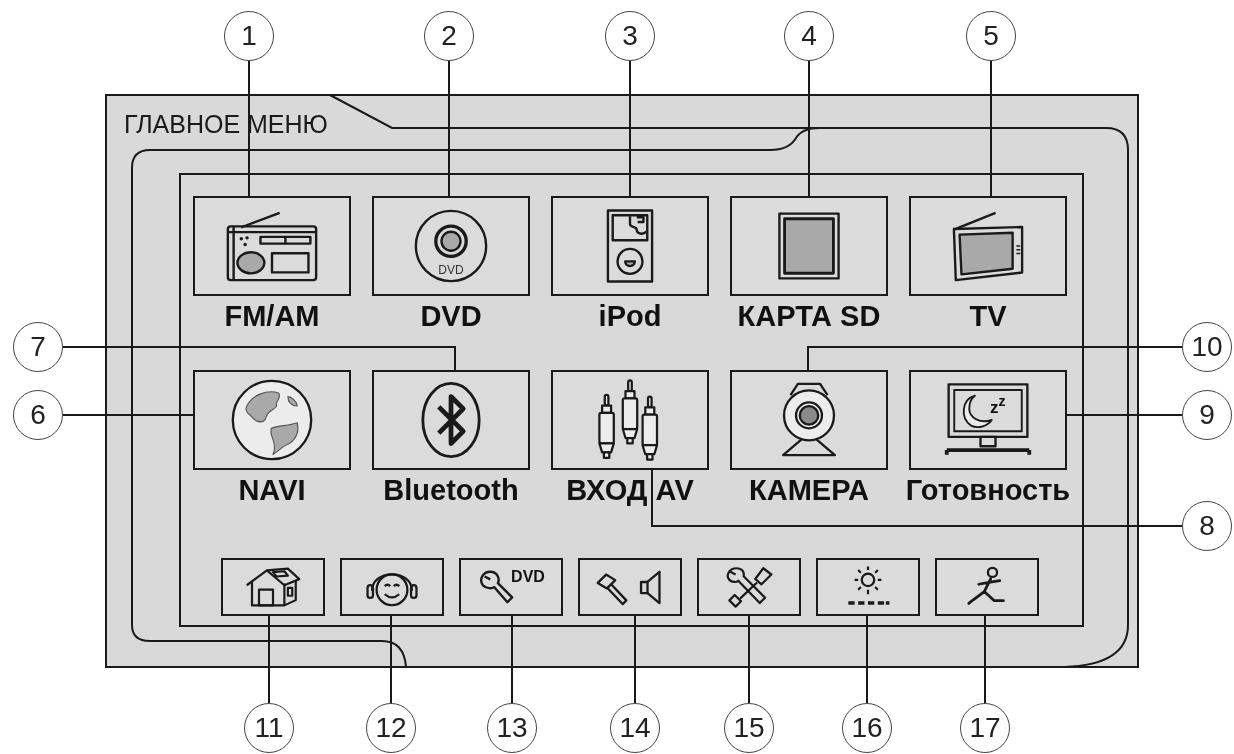  I want to click on callout-number: 2, so click(449, 36).